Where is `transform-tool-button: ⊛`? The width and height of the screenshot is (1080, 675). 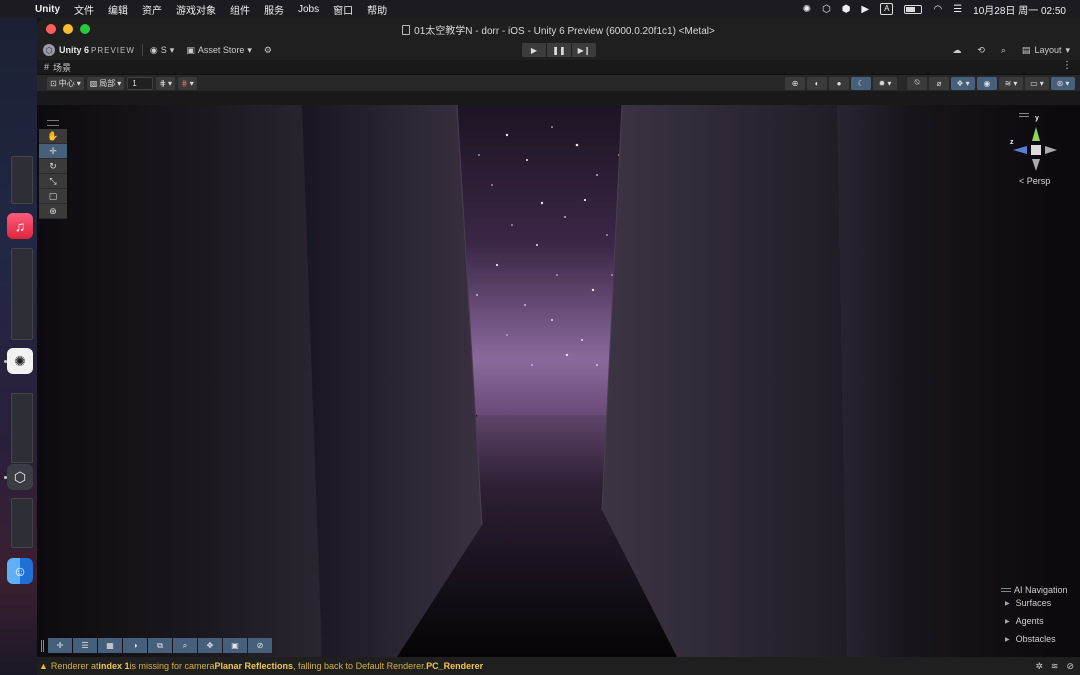
transform-tool-button: ⊛ is located at coordinates (53, 211).